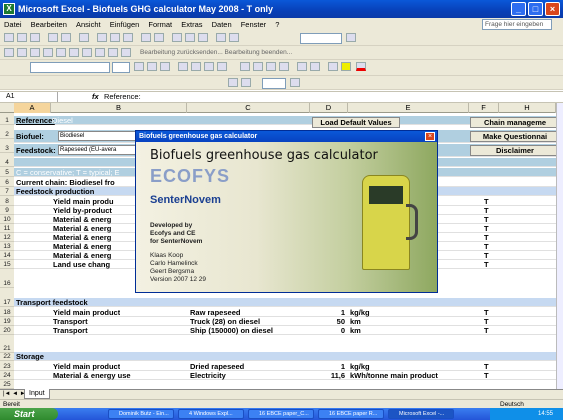 This screenshot has width=563, height=420. Describe the element at coordinates (222, 66) in the screenshot. I see `merge-icon` at that location.